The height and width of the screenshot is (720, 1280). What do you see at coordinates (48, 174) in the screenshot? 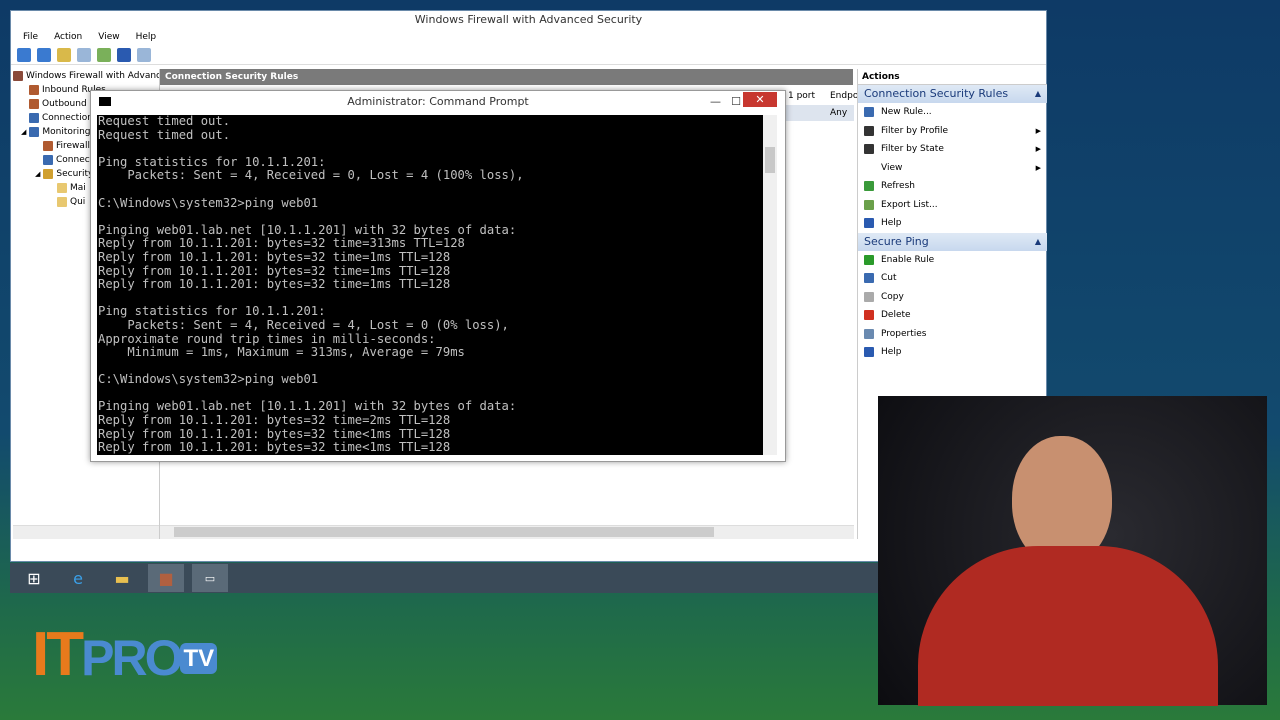
I see `lock-icon` at bounding box center [48, 174].